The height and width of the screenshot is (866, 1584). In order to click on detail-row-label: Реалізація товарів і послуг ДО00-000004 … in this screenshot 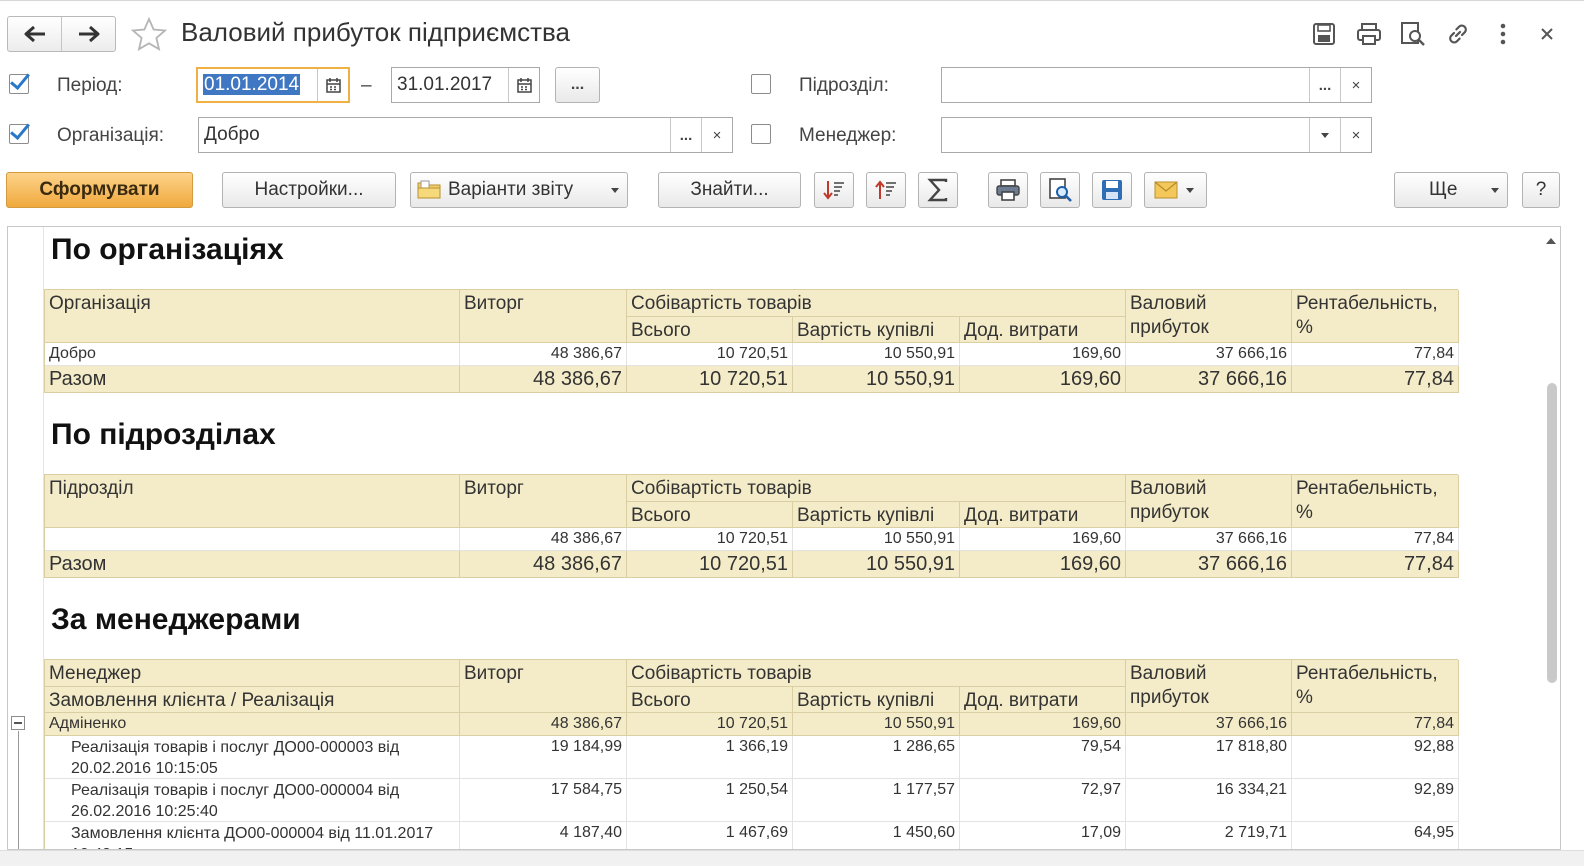, I will do `click(252, 800)`.